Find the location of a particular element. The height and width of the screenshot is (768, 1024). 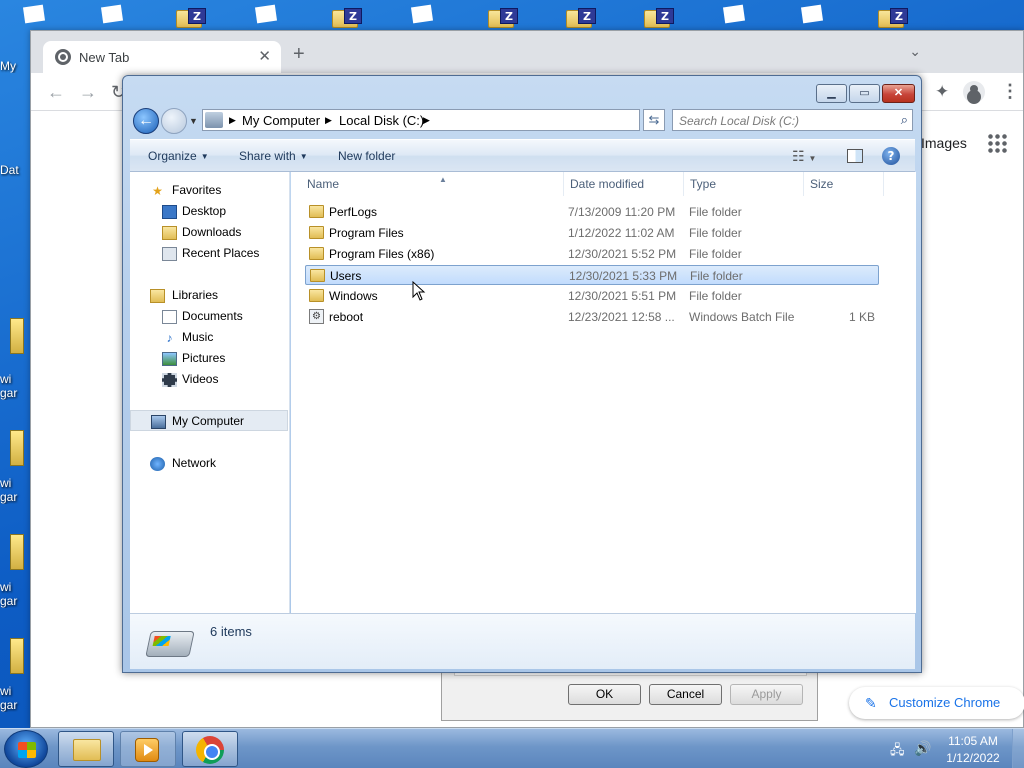

new-tab-icon: + is located at coordinates (299, 54).